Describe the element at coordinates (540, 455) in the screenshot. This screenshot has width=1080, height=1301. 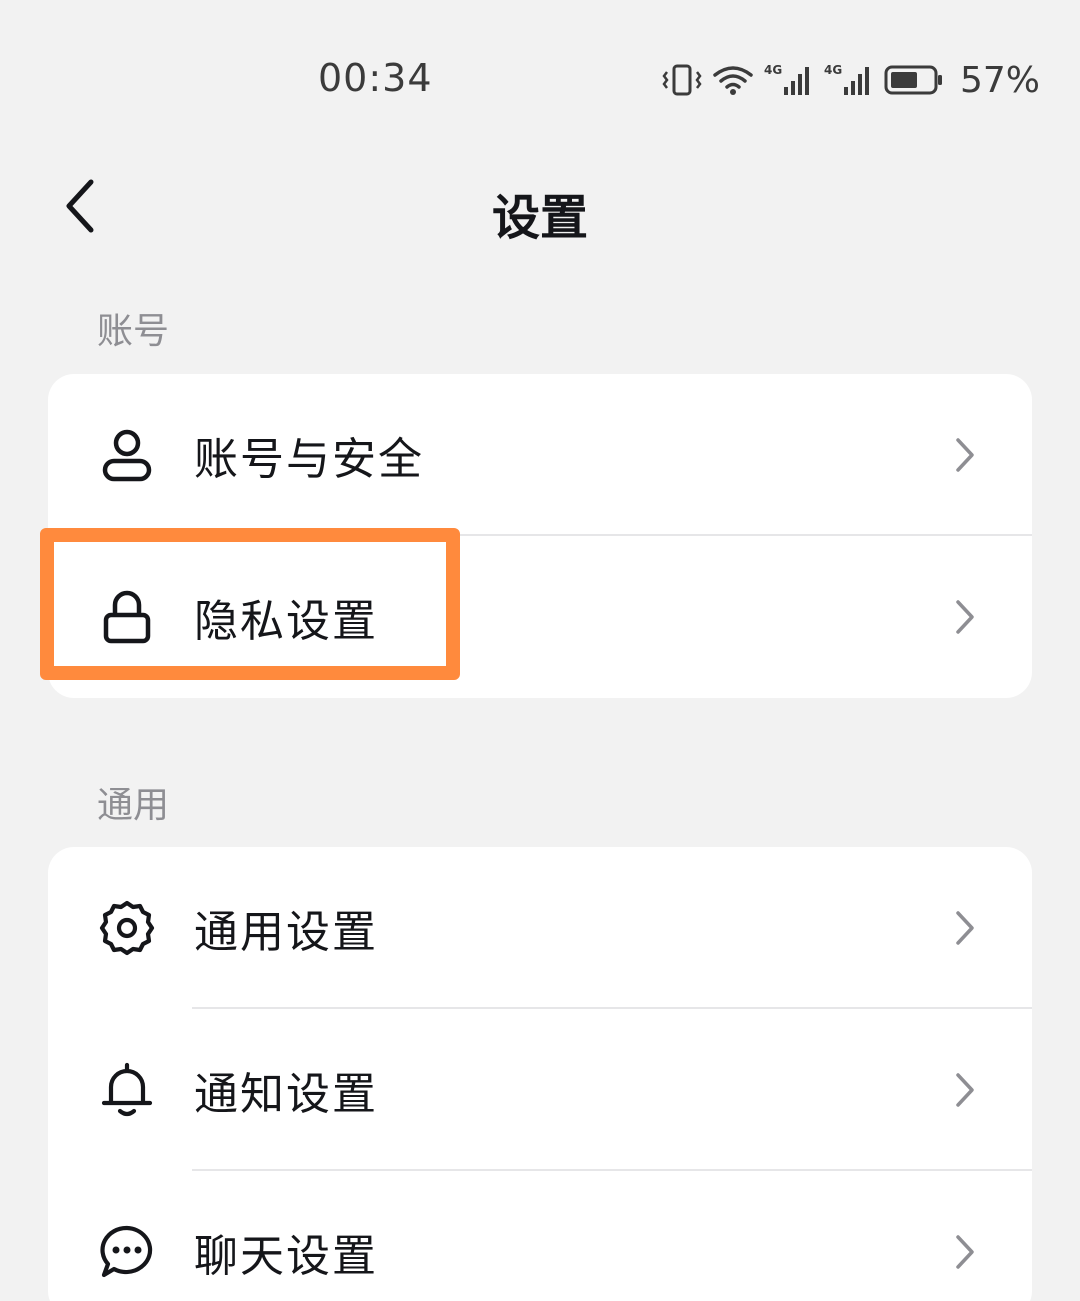
I see `settings-row-account-security: 账号与安全` at that location.